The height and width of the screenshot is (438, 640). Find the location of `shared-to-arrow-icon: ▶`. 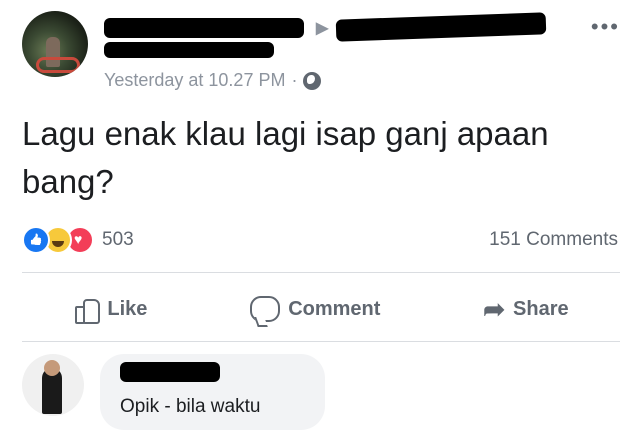

shared-to-arrow-icon: ▶ is located at coordinates (322, 28).